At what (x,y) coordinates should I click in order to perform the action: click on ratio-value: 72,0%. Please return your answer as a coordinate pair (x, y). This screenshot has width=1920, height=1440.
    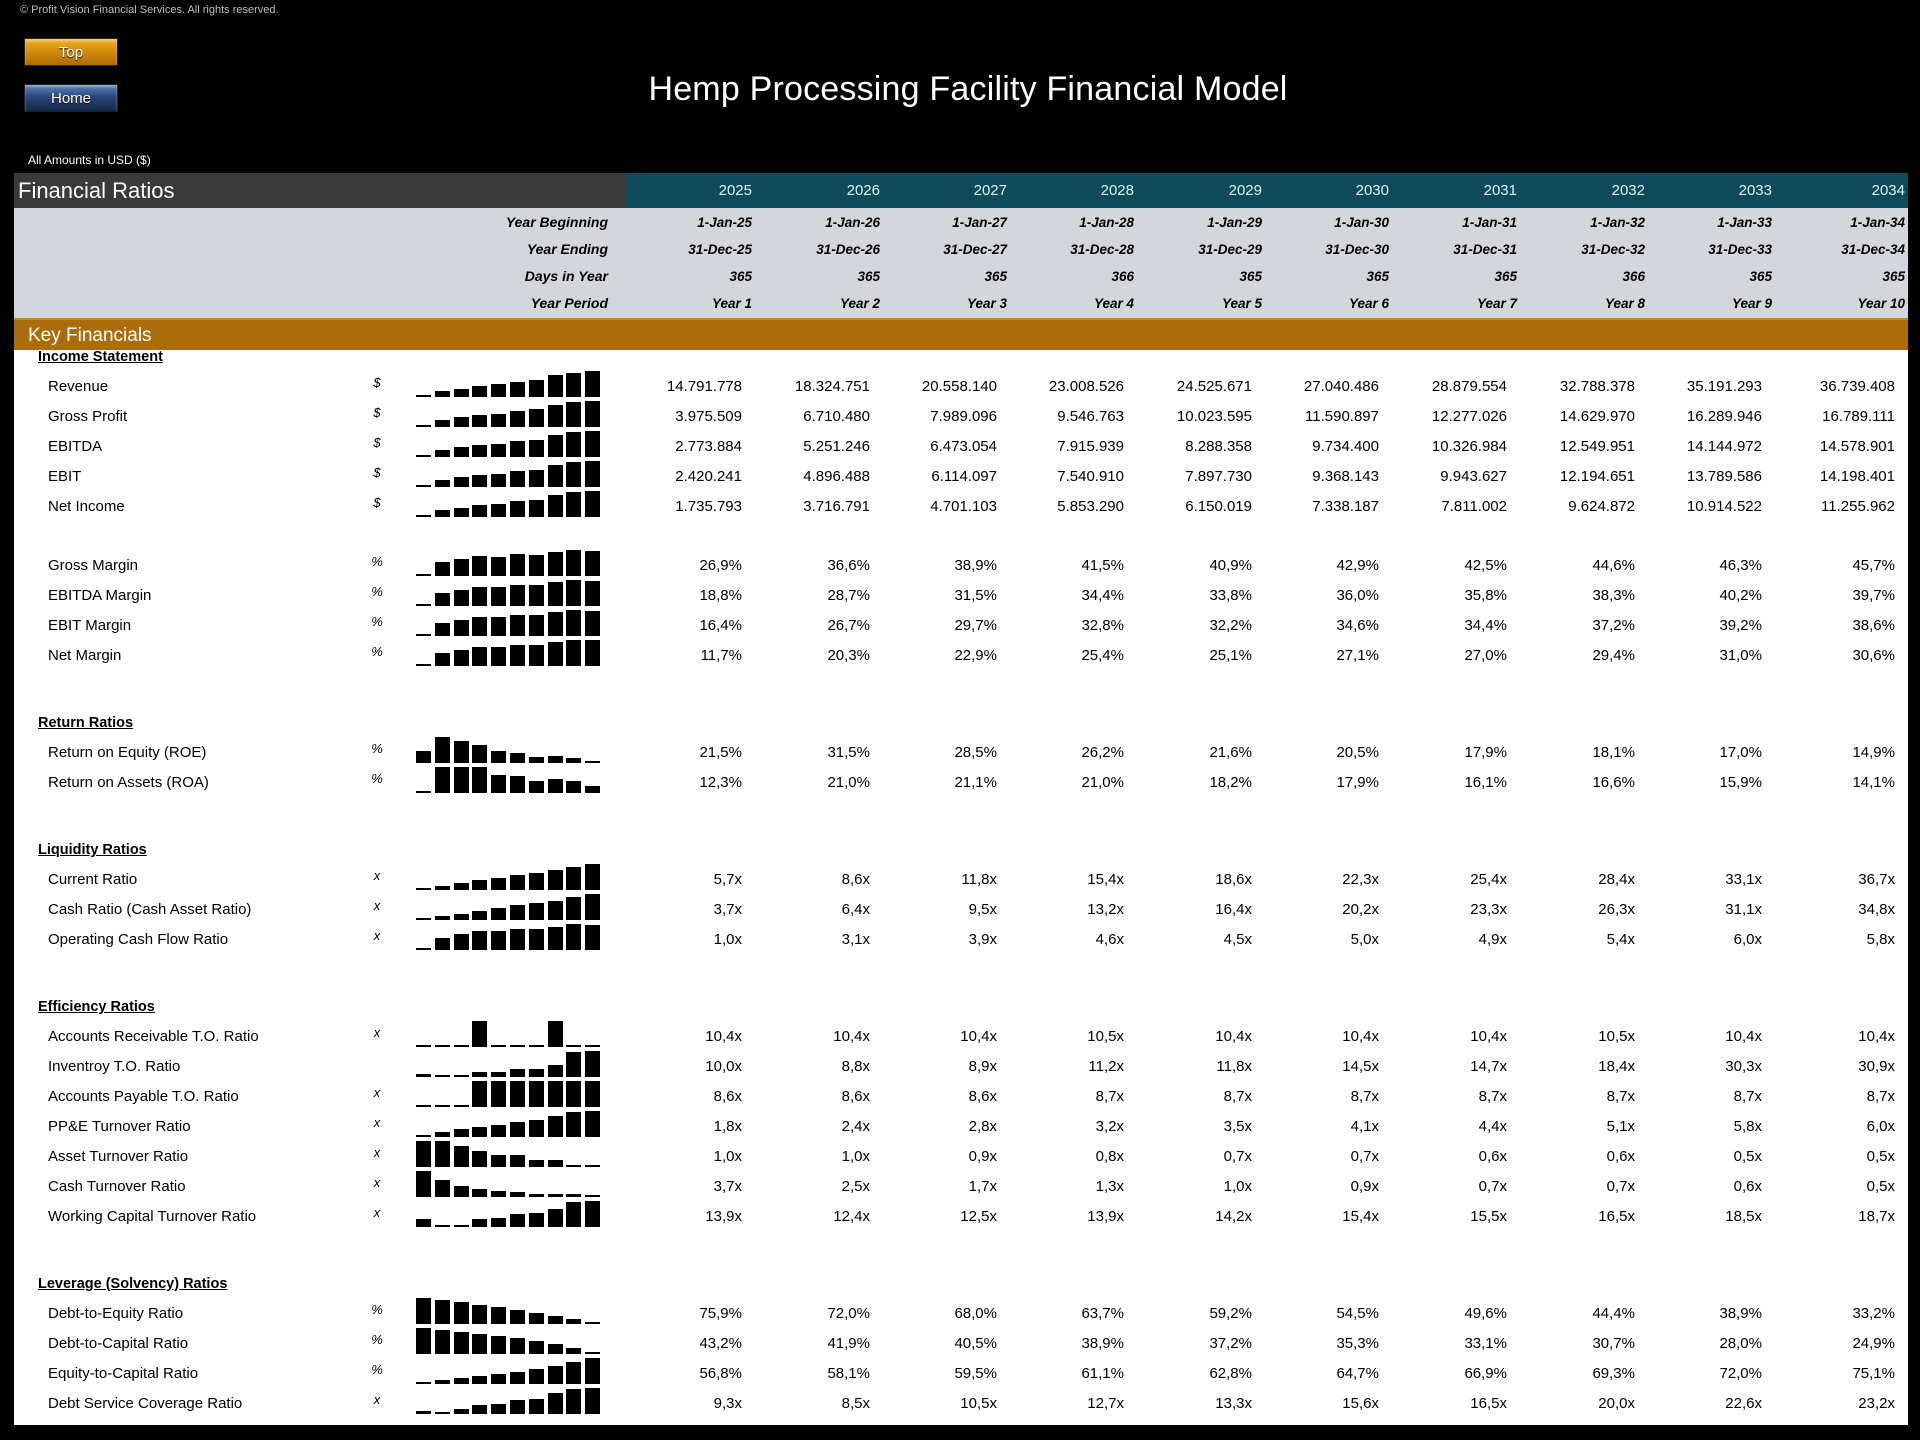
    Looking at the image, I should click on (848, 1313).